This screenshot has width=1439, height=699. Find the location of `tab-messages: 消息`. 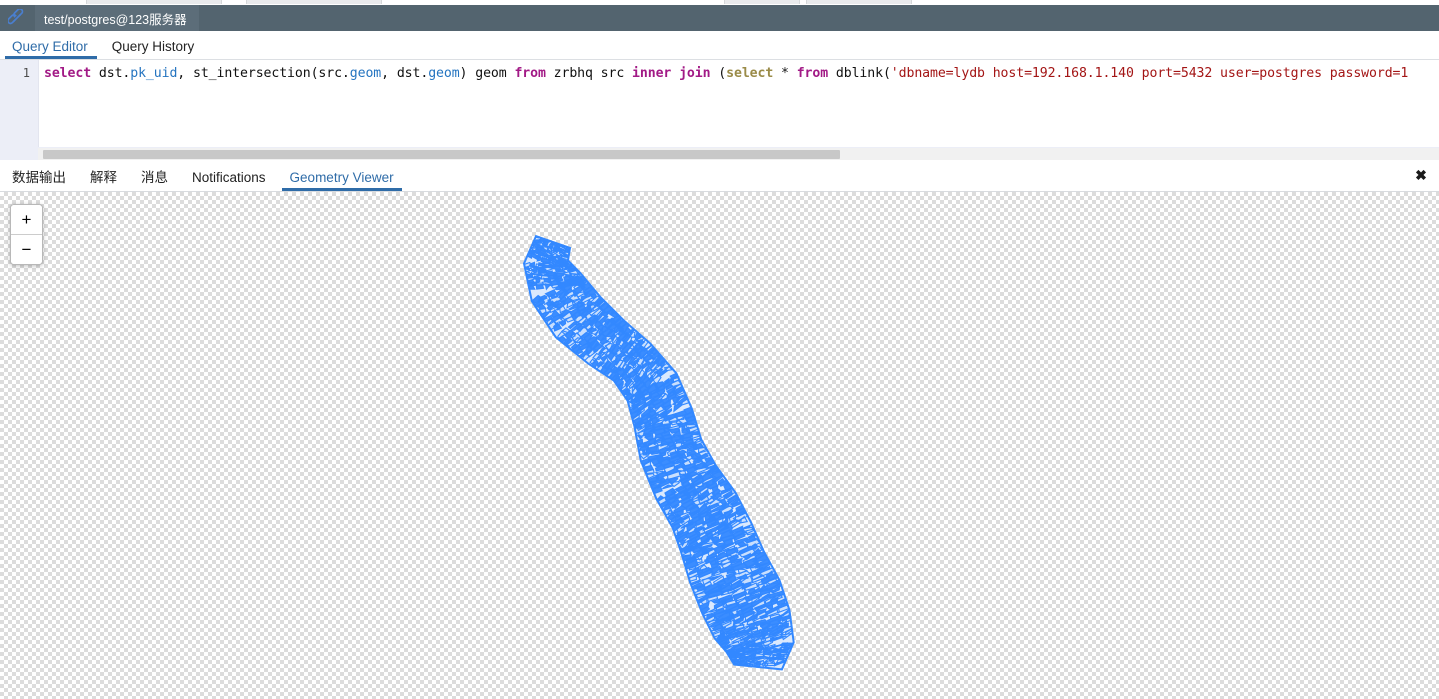

tab-messages: 消息 is located at coordinates (154, 180).